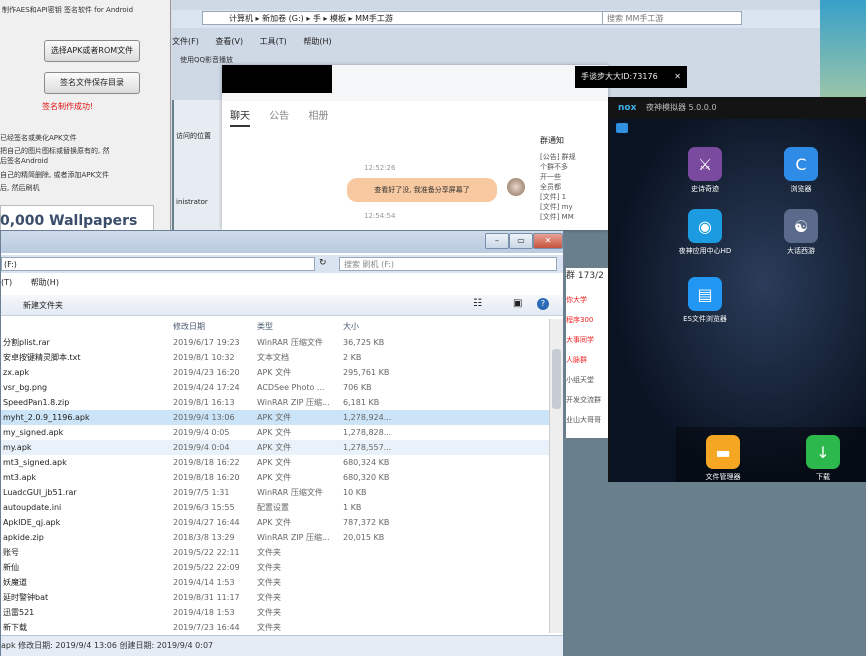 The width and height of the screenshot is (866, 656). I want to click on app-browser: C 浏览器, so click(801, 170).